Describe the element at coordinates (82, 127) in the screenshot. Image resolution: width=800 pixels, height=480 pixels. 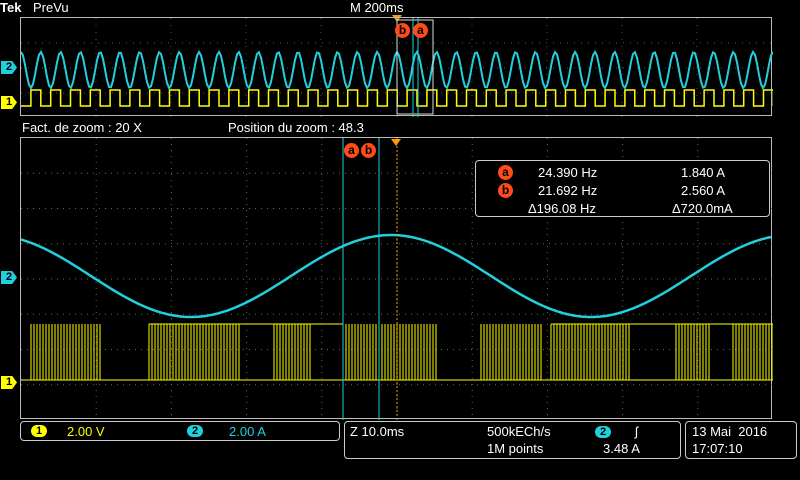
I see `zoom-factor-label: Fact. de zoom : 20 X` at that location.